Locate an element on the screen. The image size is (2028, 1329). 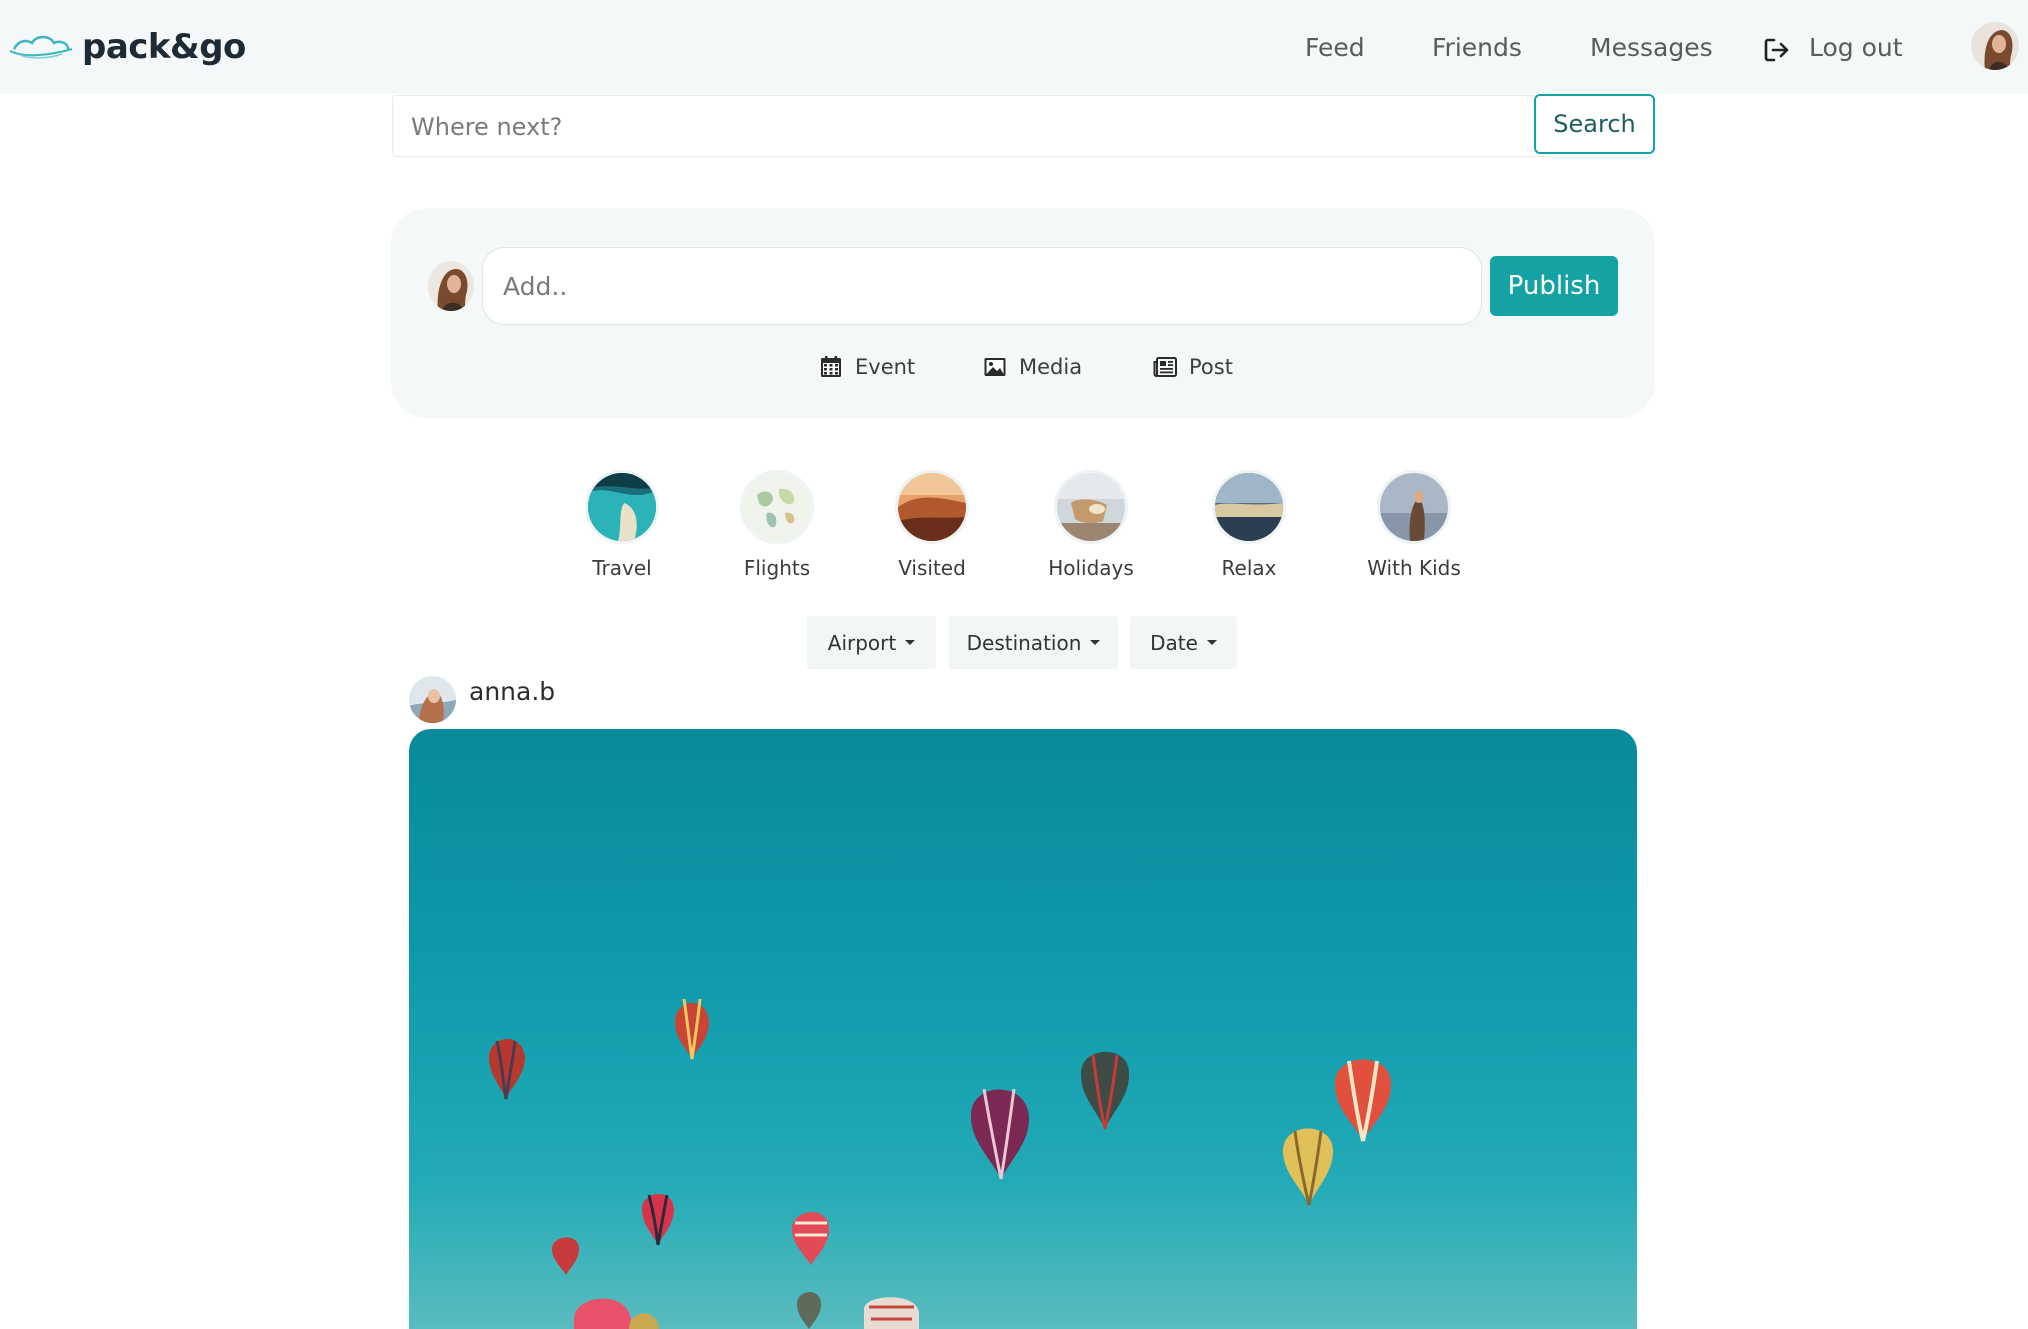
post-author-avatar is located at coordinates (432, 699).